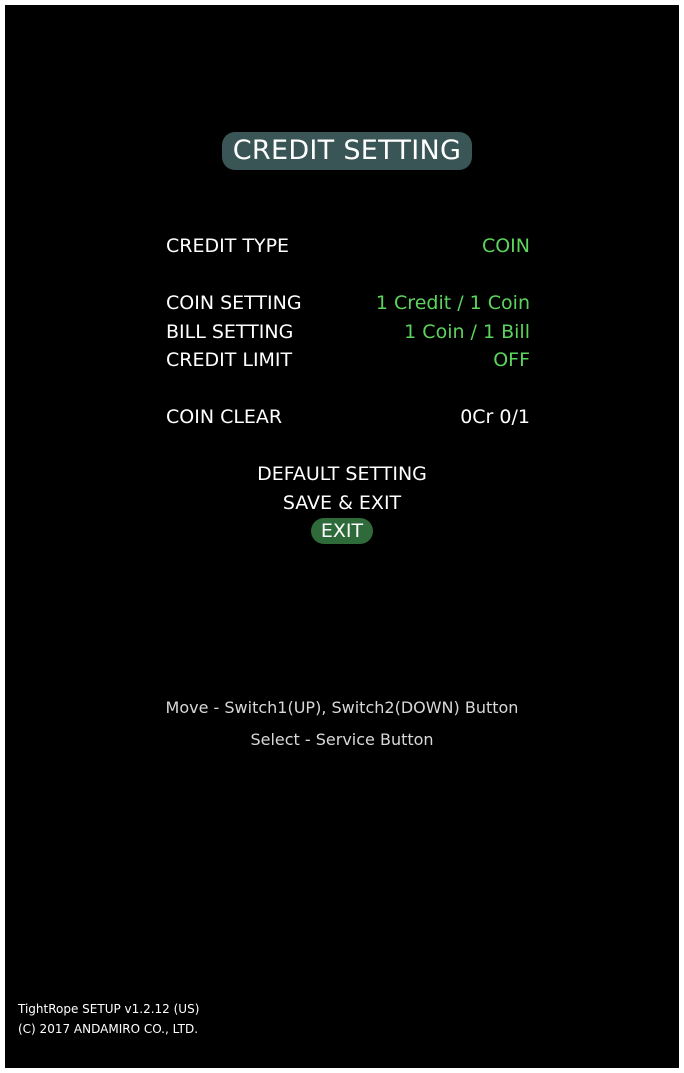 This screenshot has height=1073, width=684. Describe the element at coordinates (342, 474) in the screenshot. I see `default-setting-button: DEFAULT SETTING` at that location.